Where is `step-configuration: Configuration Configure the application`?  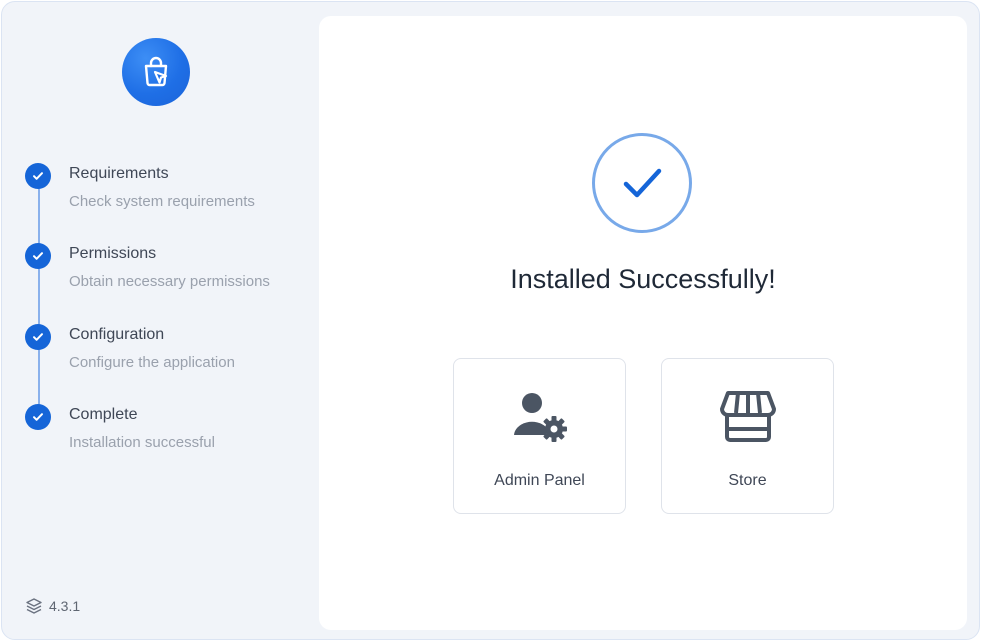 step-configuration: Configuration Configure the application is located at coordinates (165, 353).